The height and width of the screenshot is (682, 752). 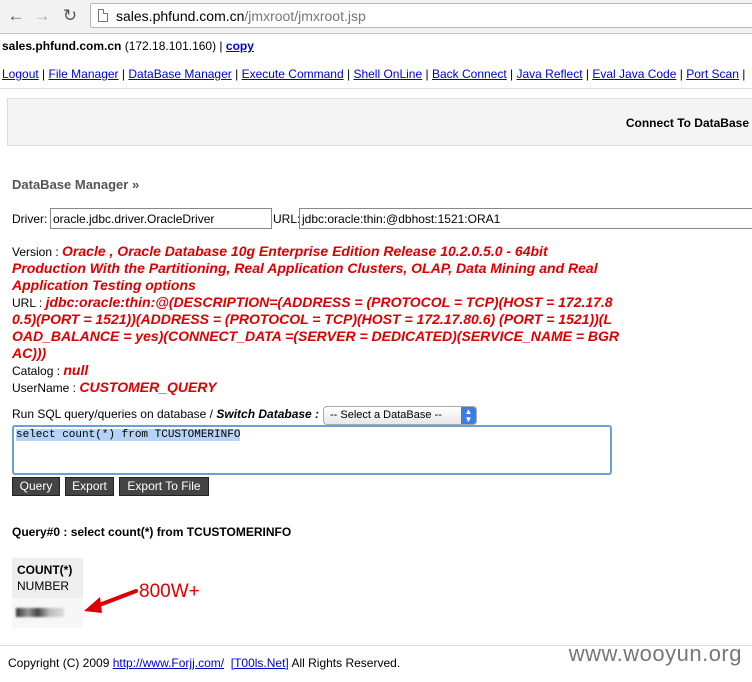 What do you see at coordinates (525, 218) in the screenshot?
I see `url-input: jdbc:oracle:thin:@dbhost:1521:ORA1` at bounding box center [525, 218].